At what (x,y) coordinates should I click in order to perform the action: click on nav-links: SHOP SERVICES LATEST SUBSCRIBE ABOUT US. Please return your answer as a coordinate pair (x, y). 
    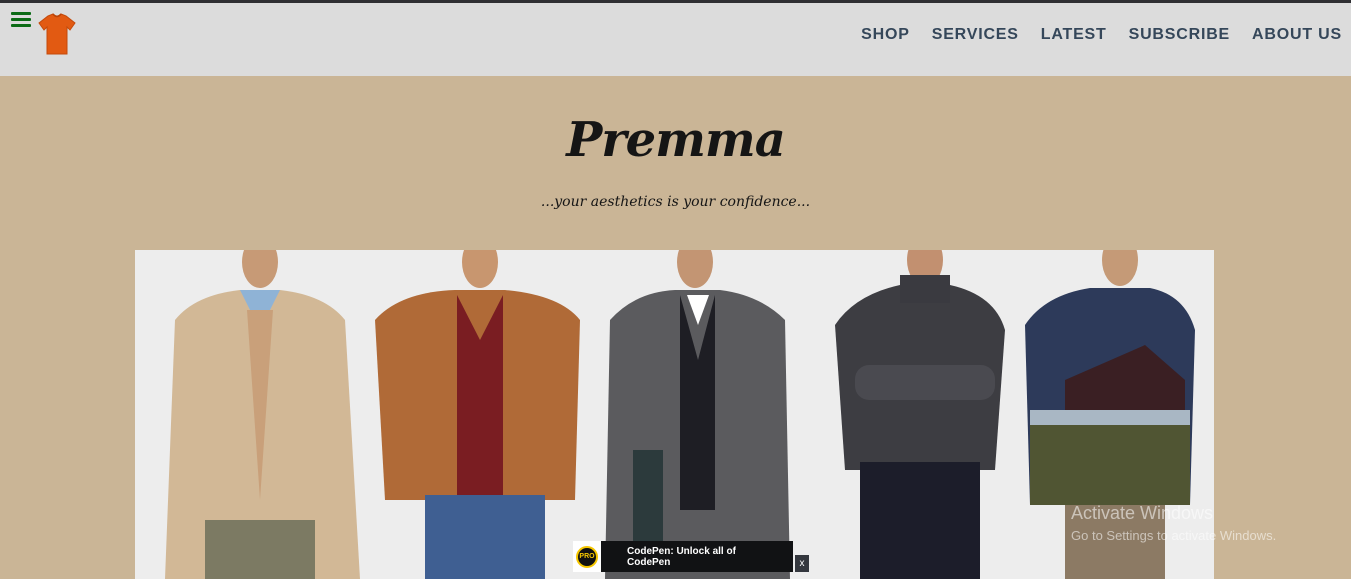
    Looking at the image, I should click on (1101, 35).